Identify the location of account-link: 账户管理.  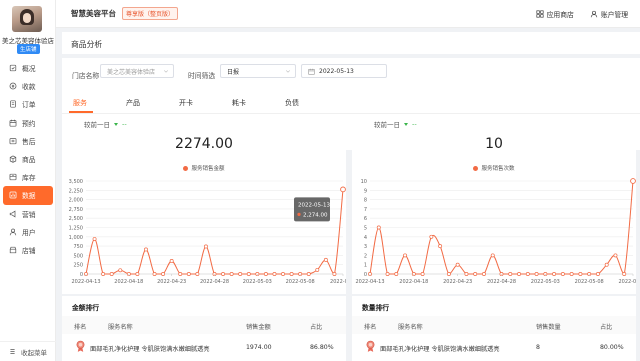
(609, 14).